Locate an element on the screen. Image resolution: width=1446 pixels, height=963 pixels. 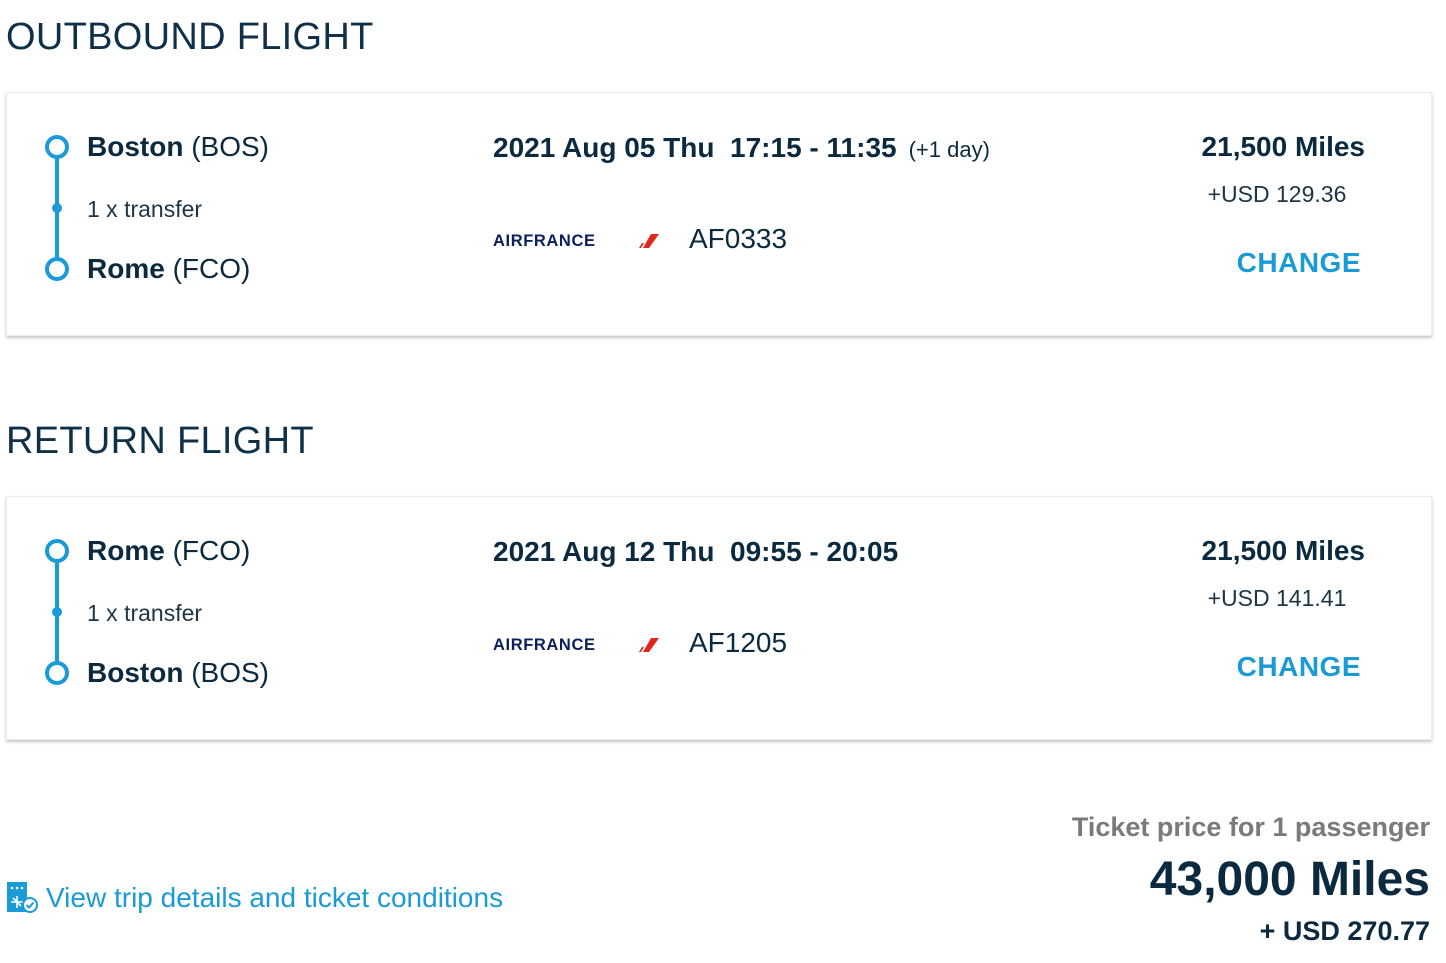
trip-details-label: View trip details and ticket conditions is located at coordinates (274, 898).